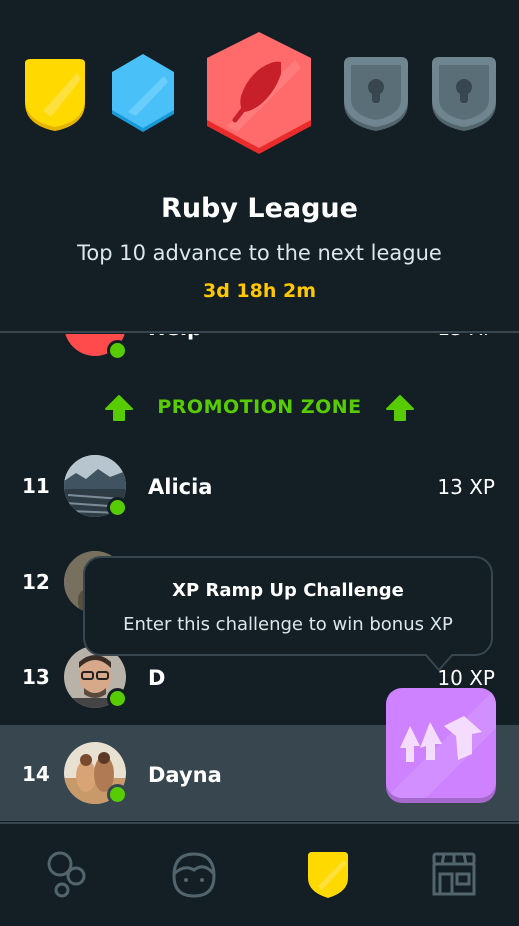 This screenshot has width=519, height=926. What do you see at coordinates (259, 486) in the screenshot?
I see `leaderboard-row: 11 Alicia 13 XP` at bounding box center [259, 486].